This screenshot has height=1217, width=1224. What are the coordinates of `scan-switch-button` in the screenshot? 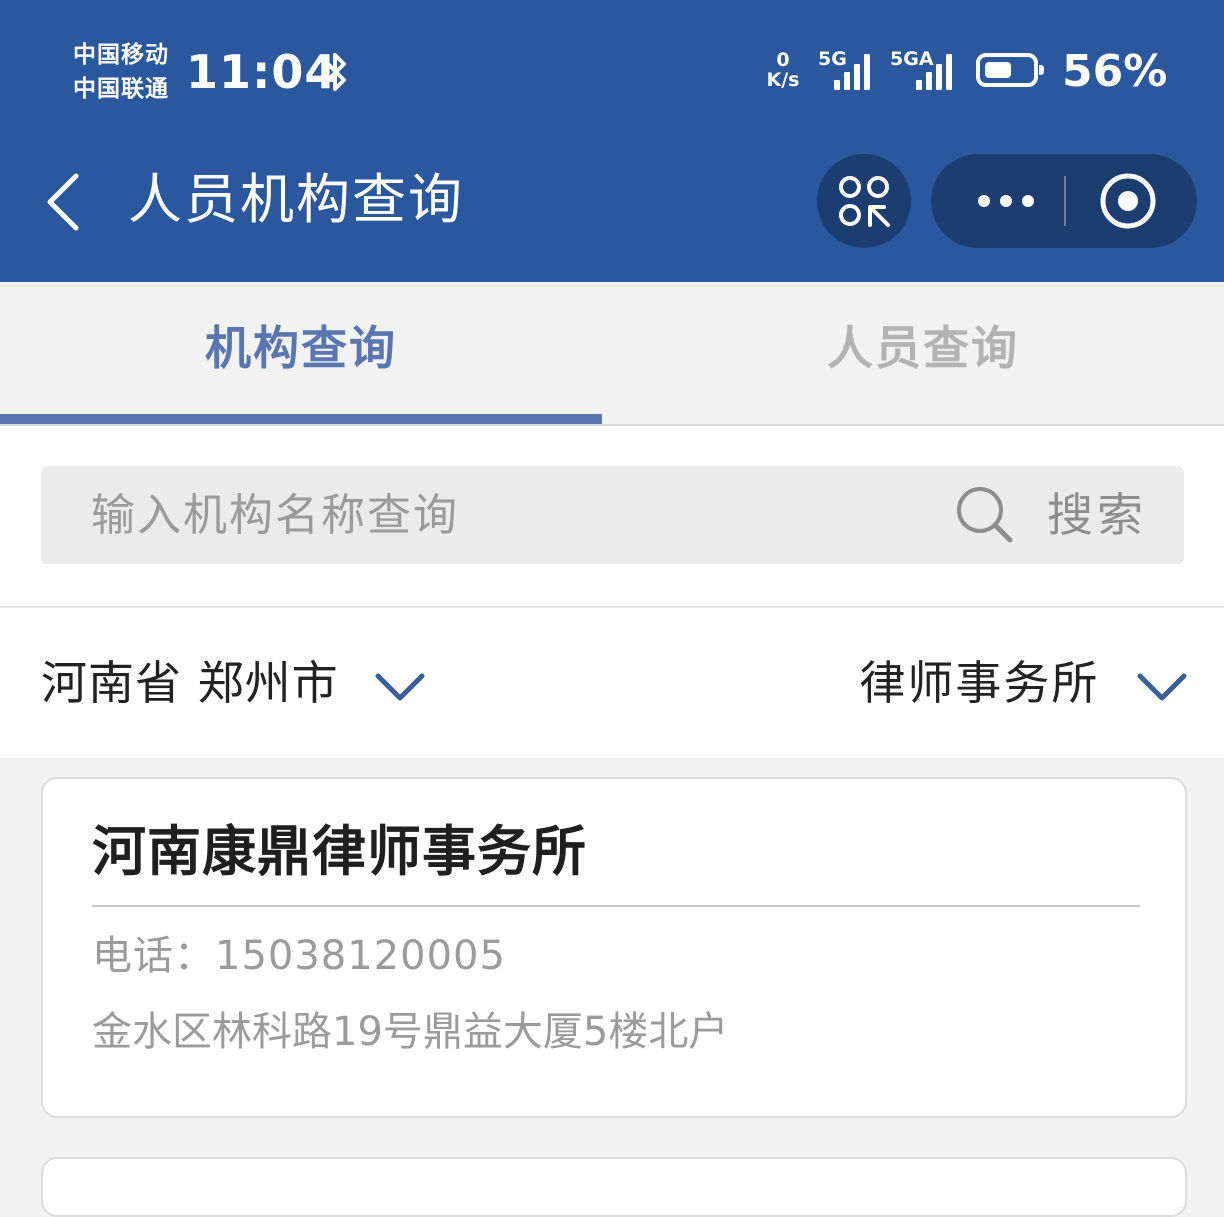 It's located at (864, 201).